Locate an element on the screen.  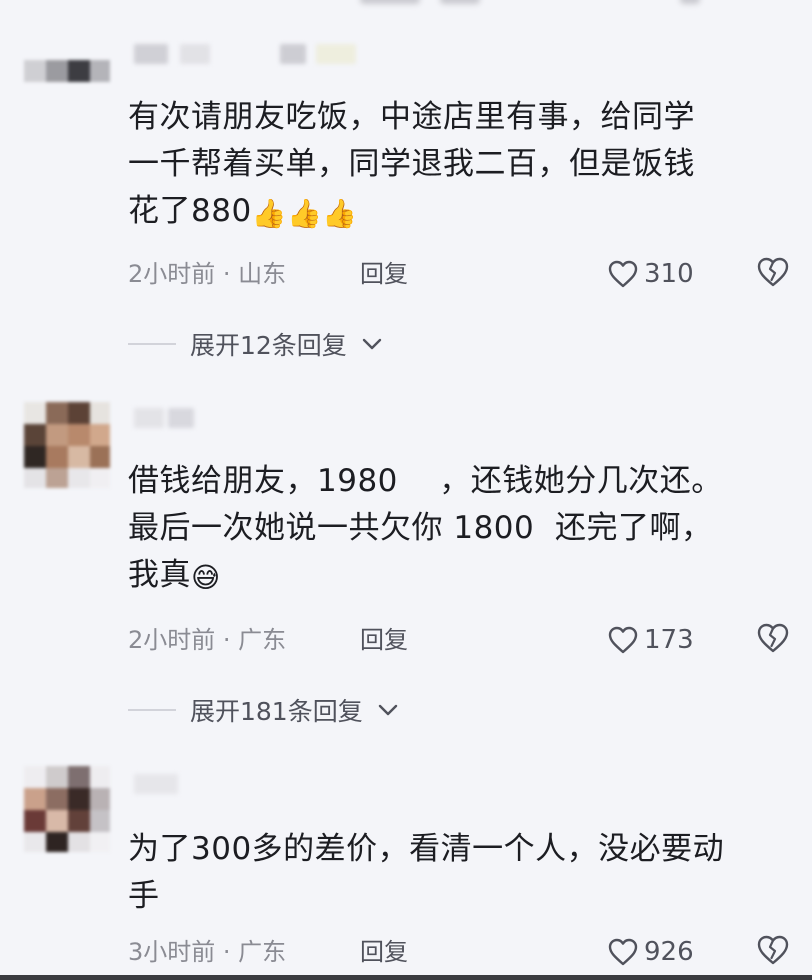
like-button: 173 is located at coordinates (651, 640).